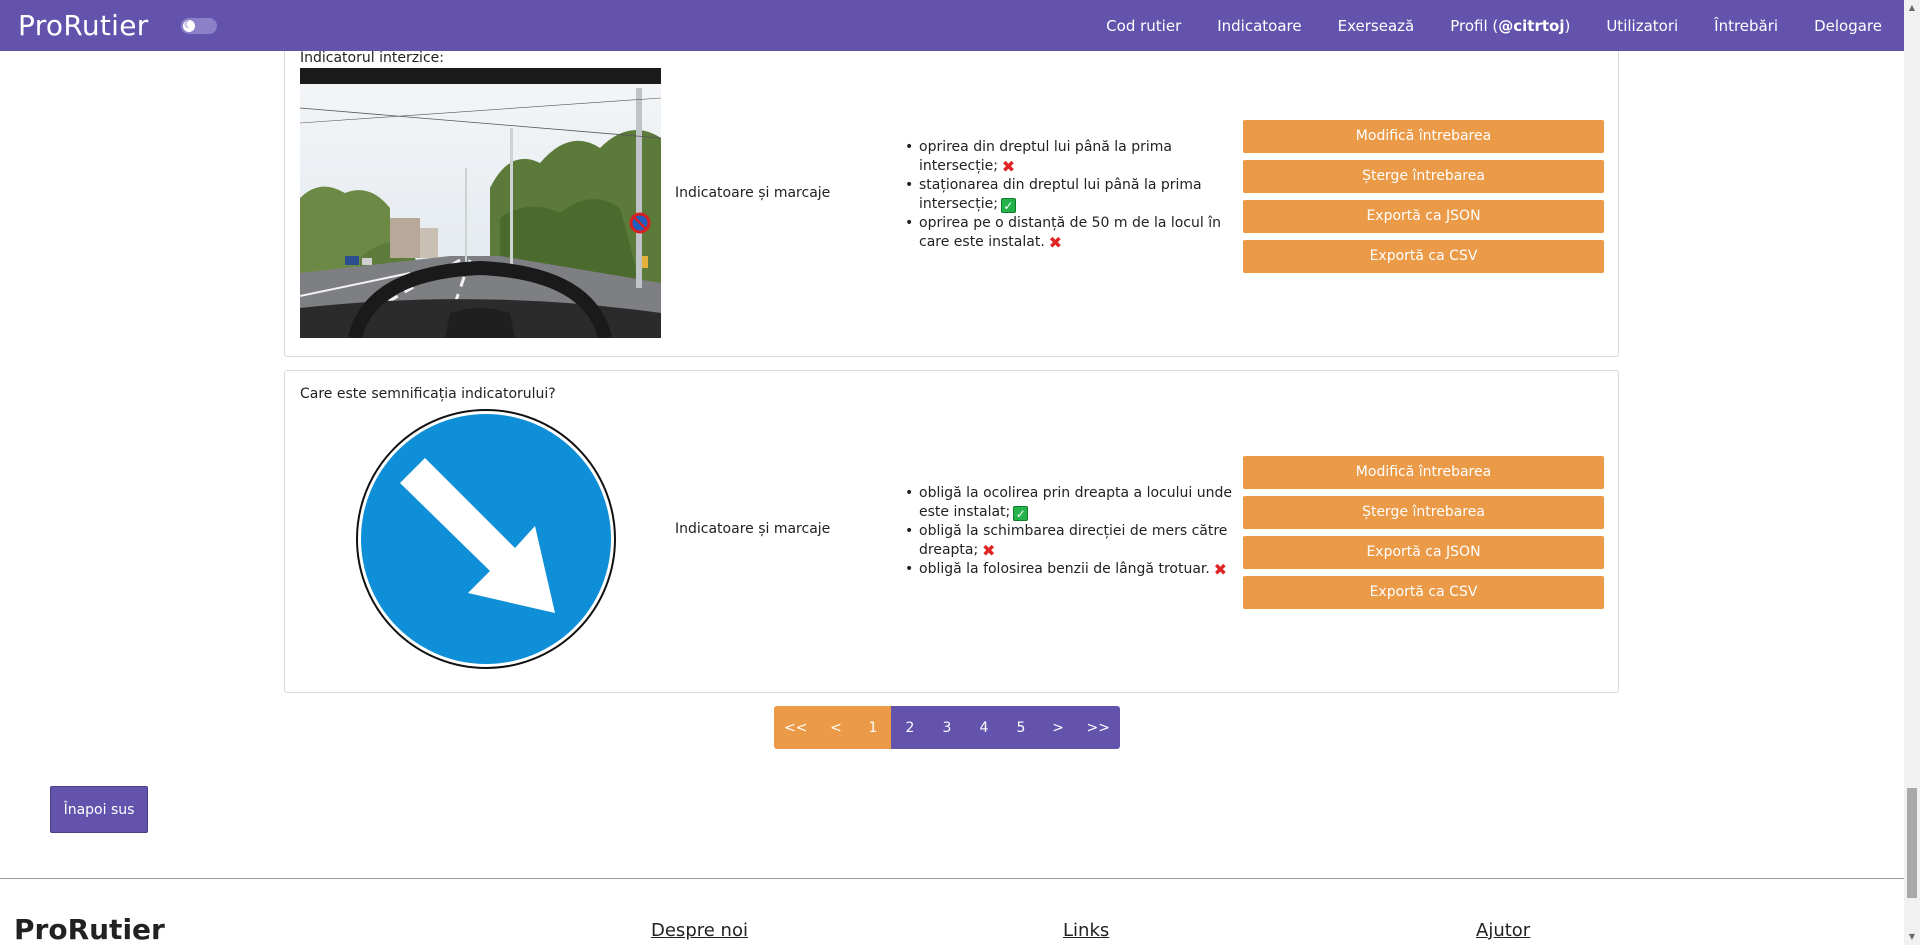  I want to click on page-5-button: 5, so click(1021, 727).